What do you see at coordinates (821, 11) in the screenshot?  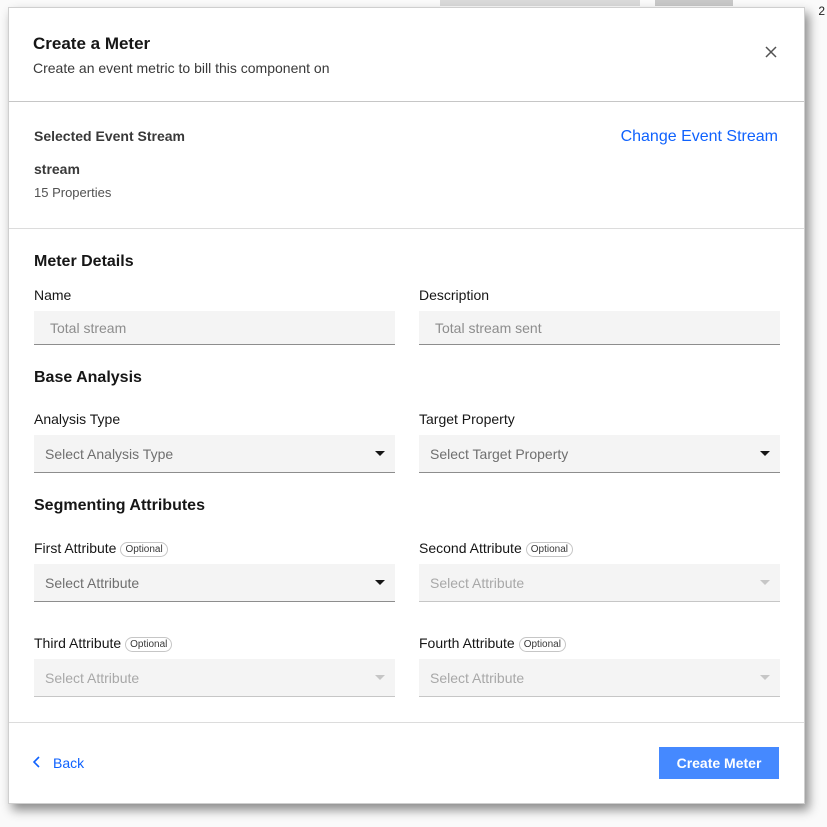 I see `background-text: 2` at bounding box center [821, 11].